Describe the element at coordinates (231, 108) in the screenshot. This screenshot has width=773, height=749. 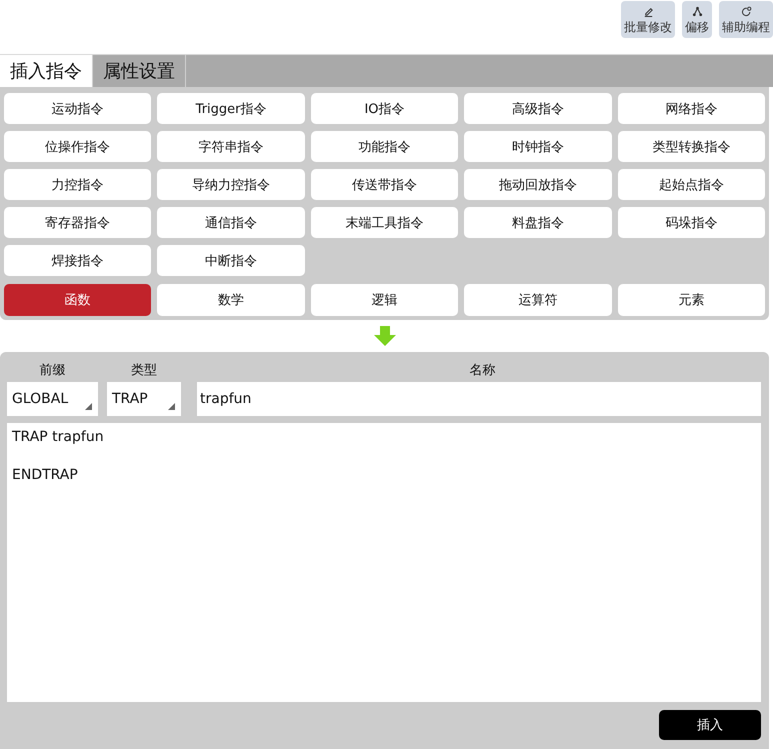
I see `instruction-group-button: Trigger指令` at that location.